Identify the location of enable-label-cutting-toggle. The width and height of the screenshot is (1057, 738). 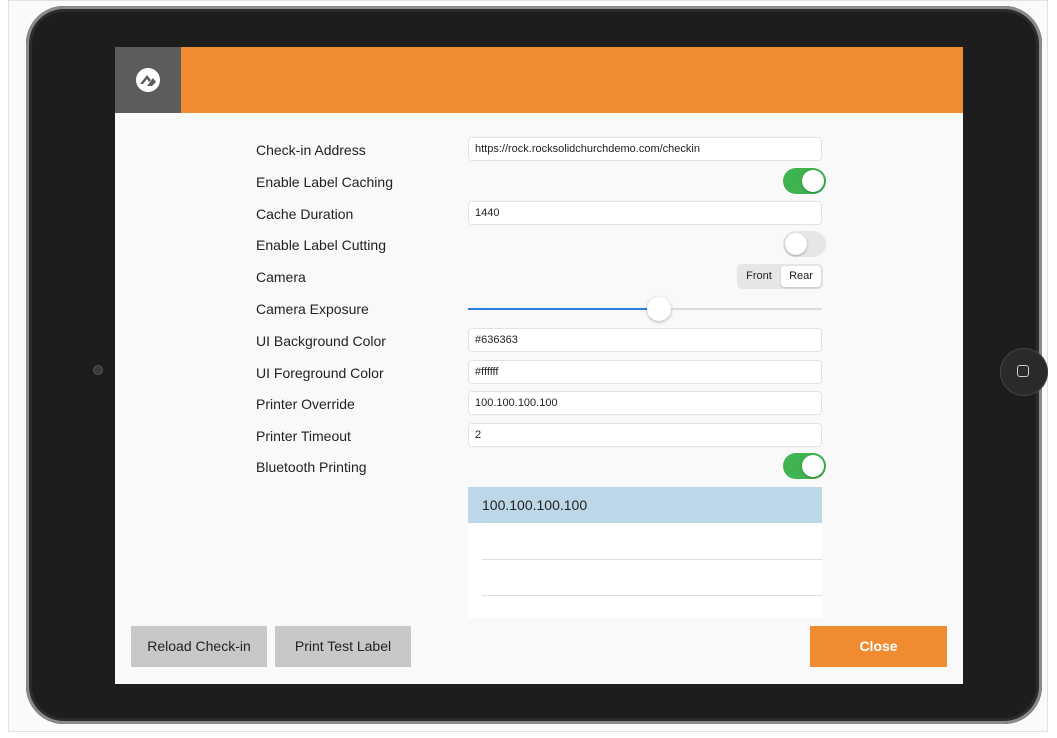
(804, 244).